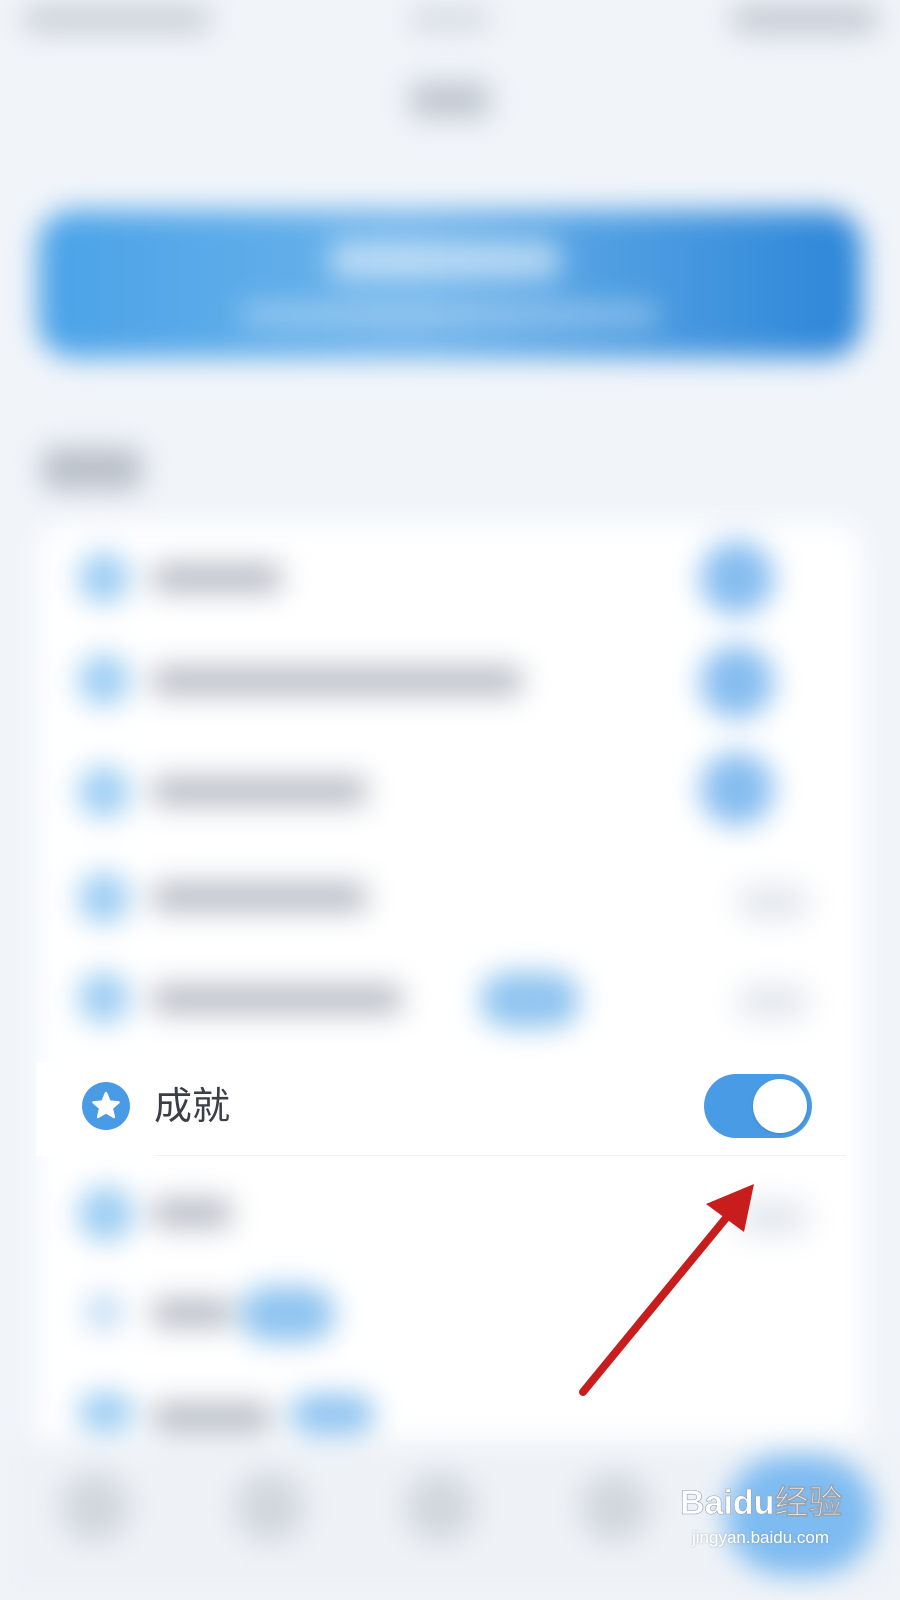 The width and height of the screenshot is (900, 1600). What do you see at coordinates (805, 19) in the screenshot?
I see `status-bar-right` at bounding box center [805, 19].